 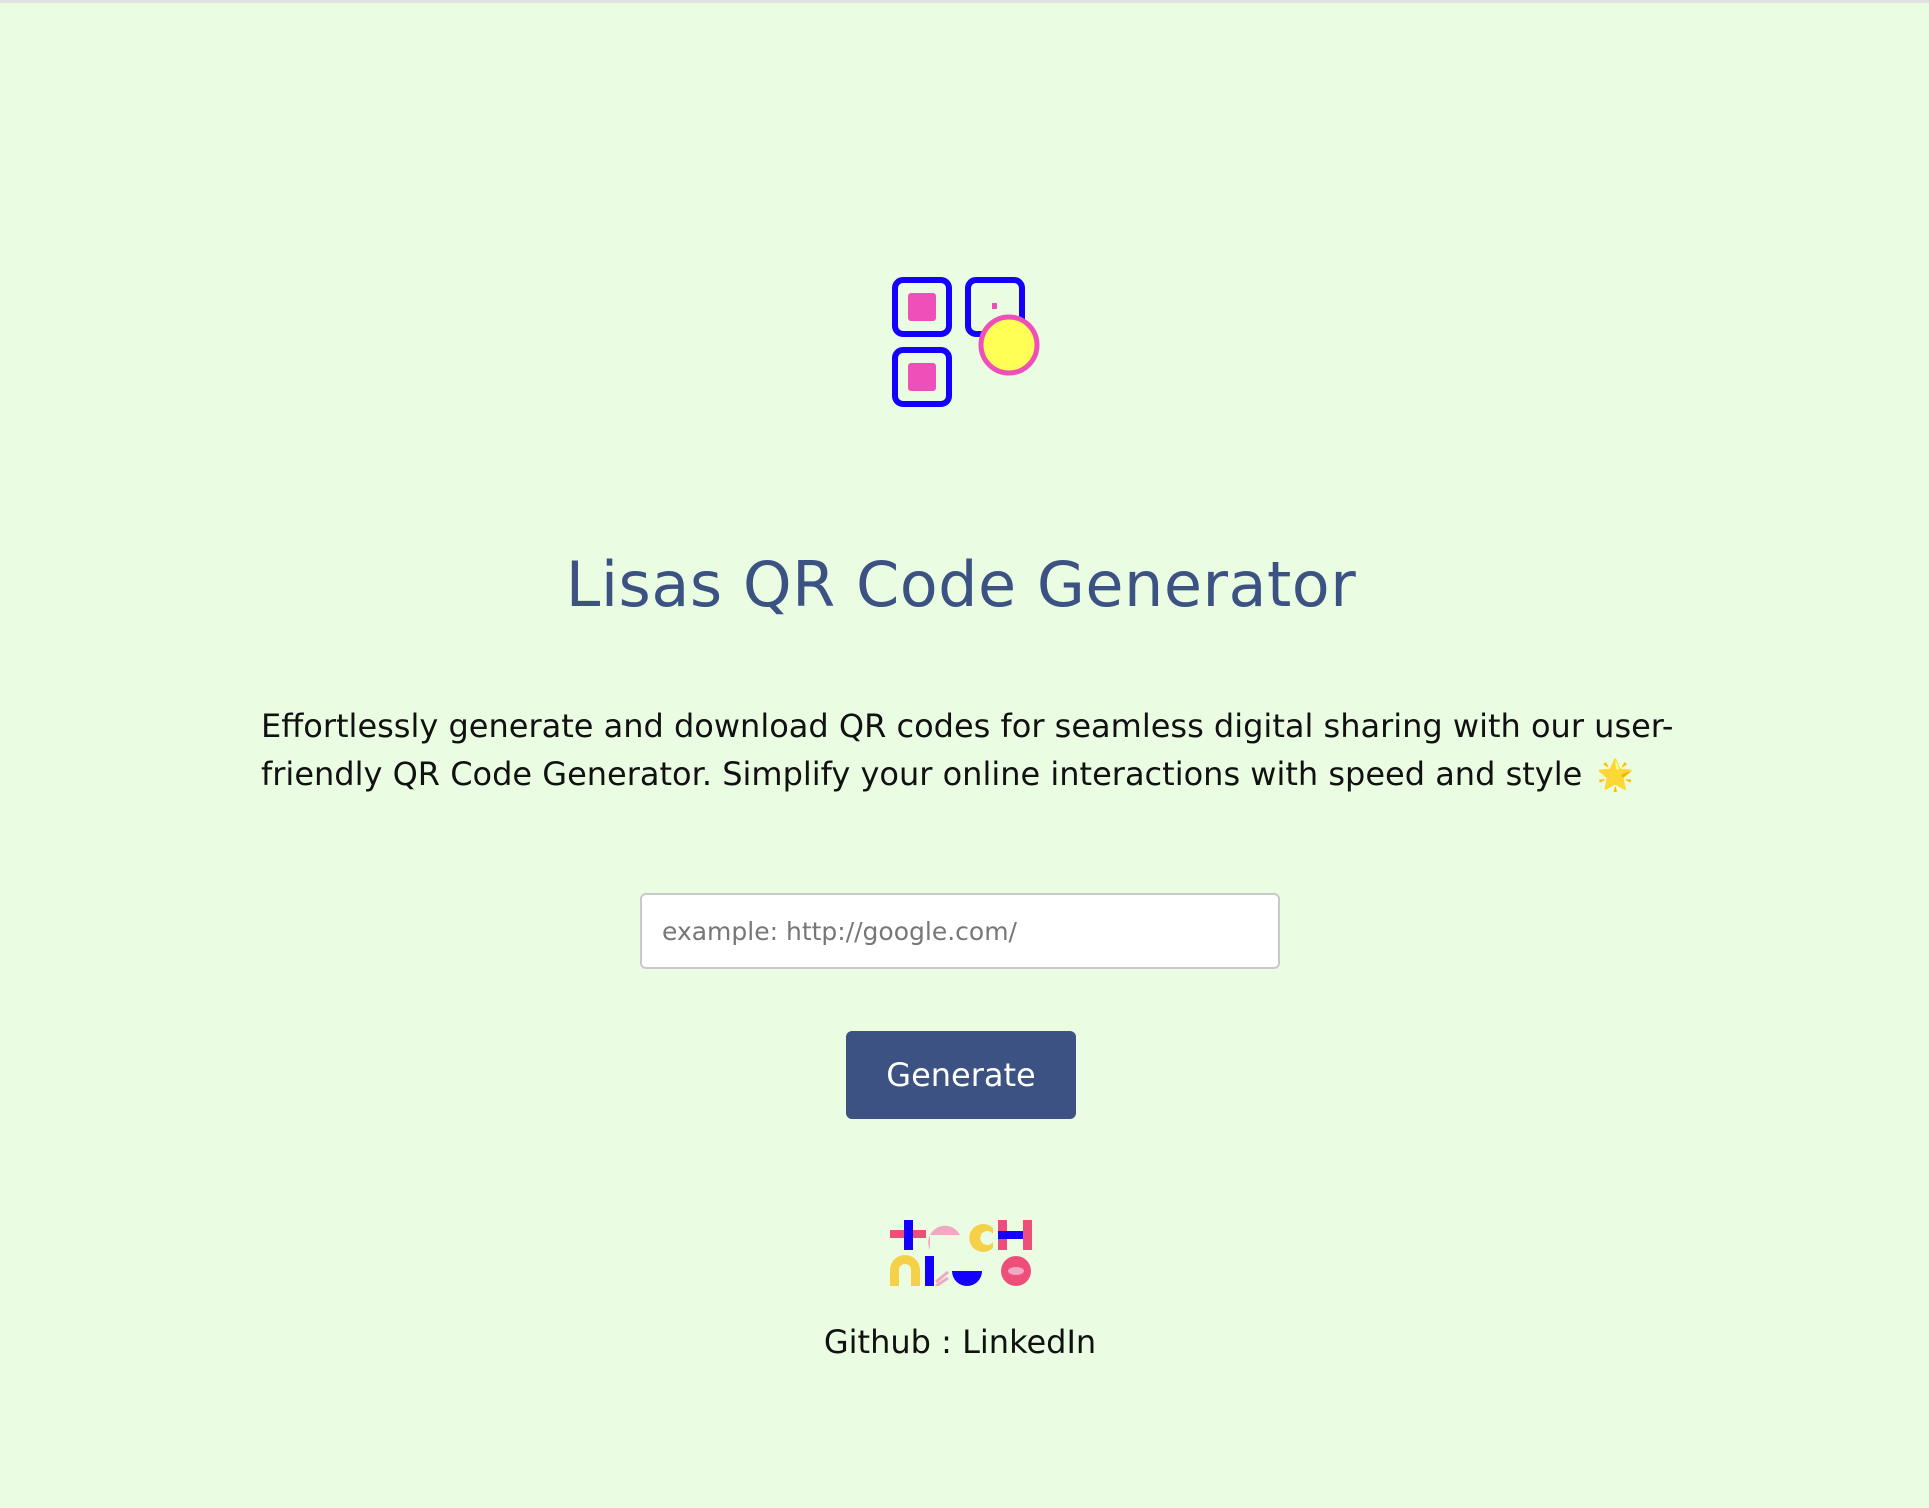 What do you see at coordinates (966, 342) in the screenshot?
I see `qr-code-icon` at bounding box center [966, 342].